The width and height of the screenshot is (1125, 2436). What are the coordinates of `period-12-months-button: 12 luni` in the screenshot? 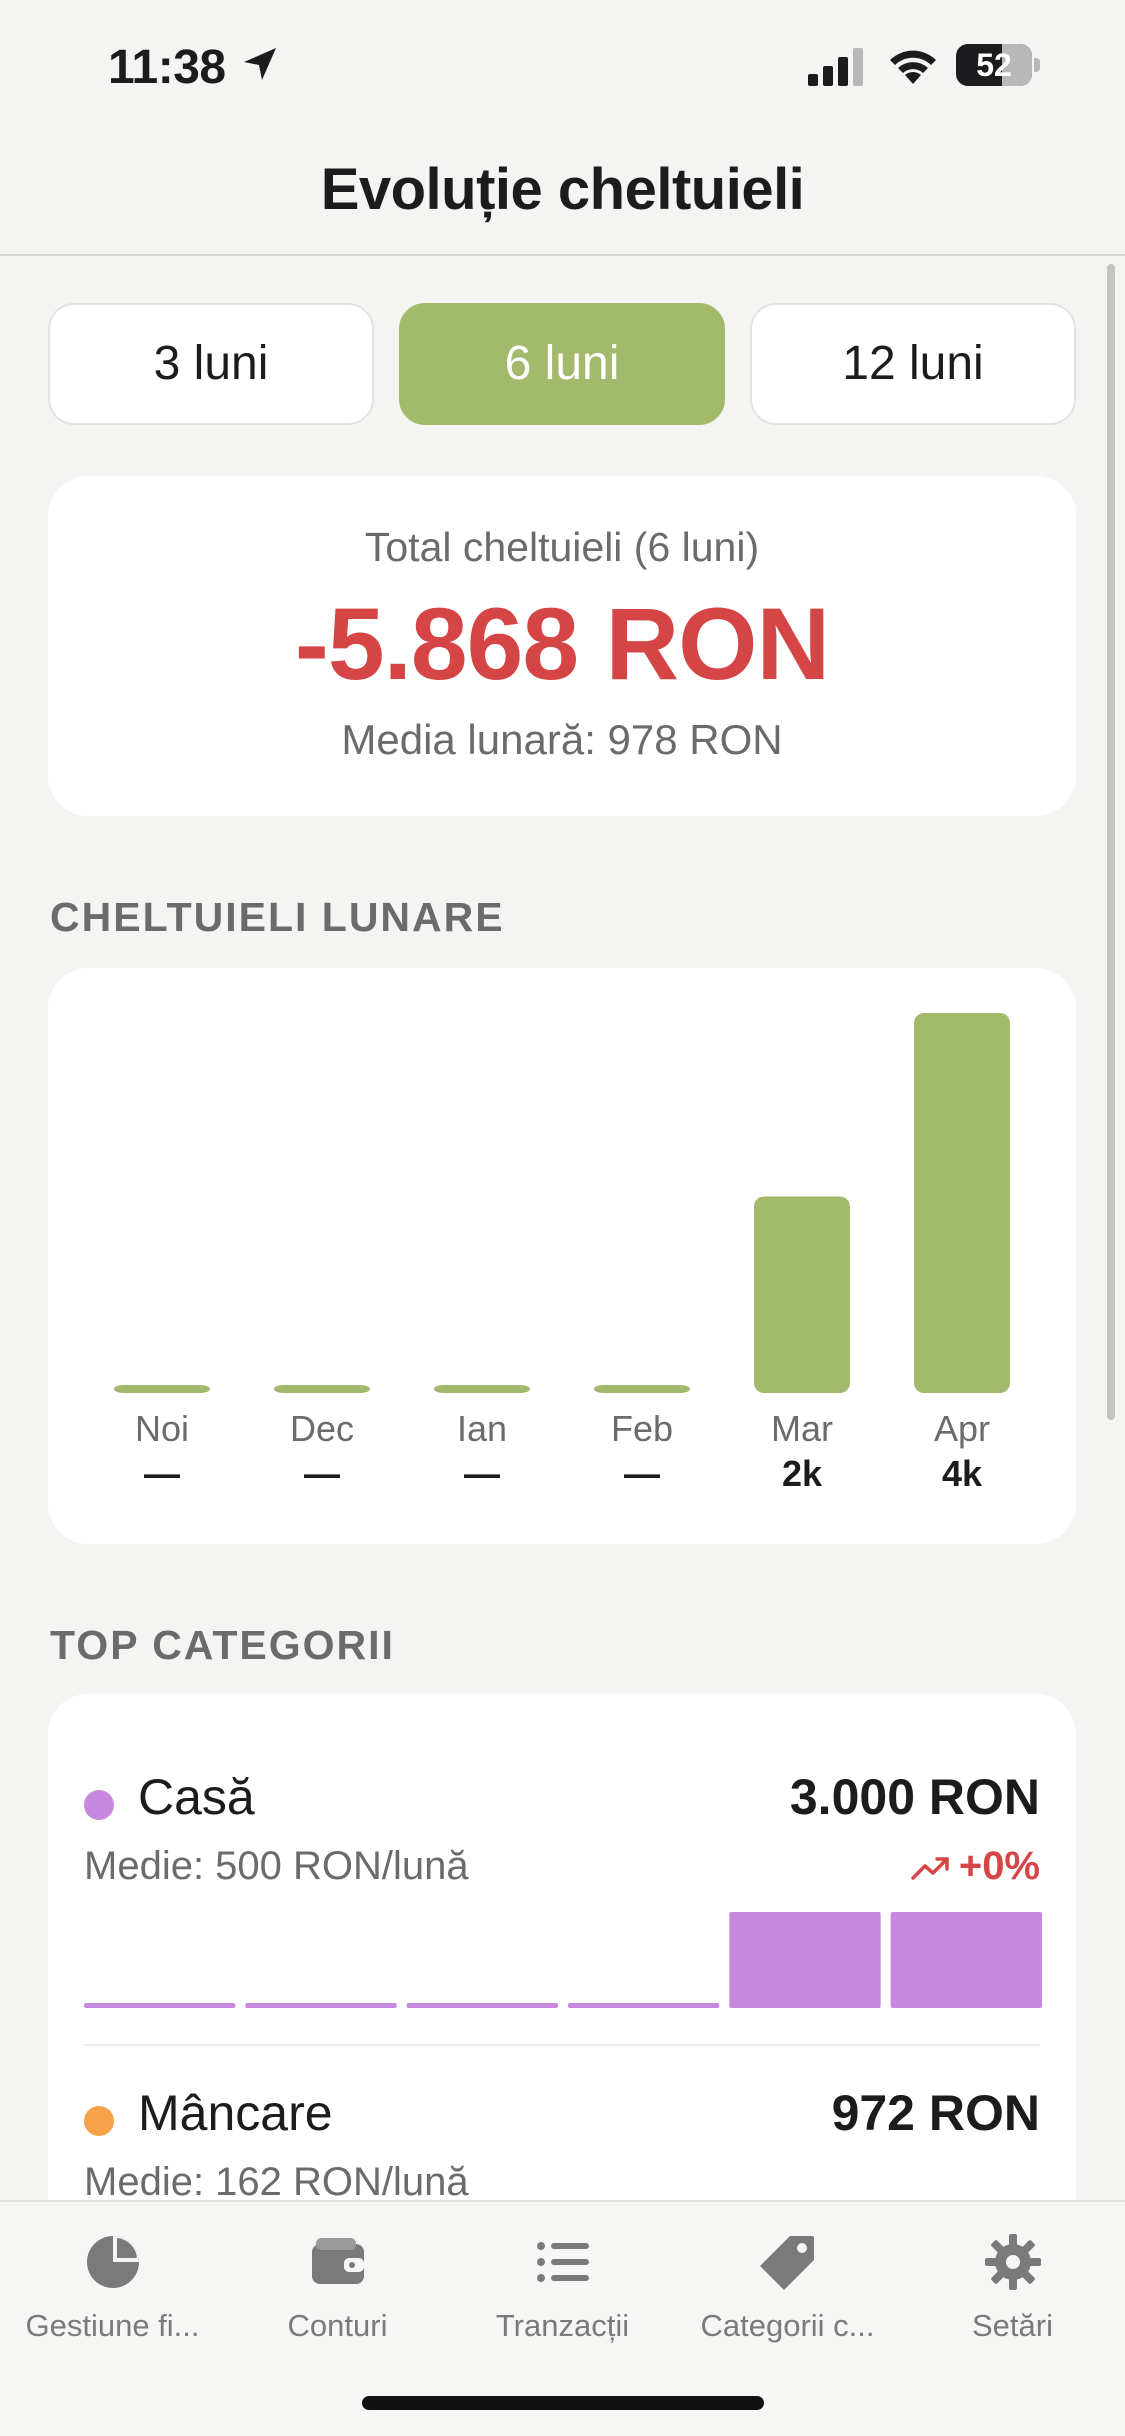 It's located at (913, 364).